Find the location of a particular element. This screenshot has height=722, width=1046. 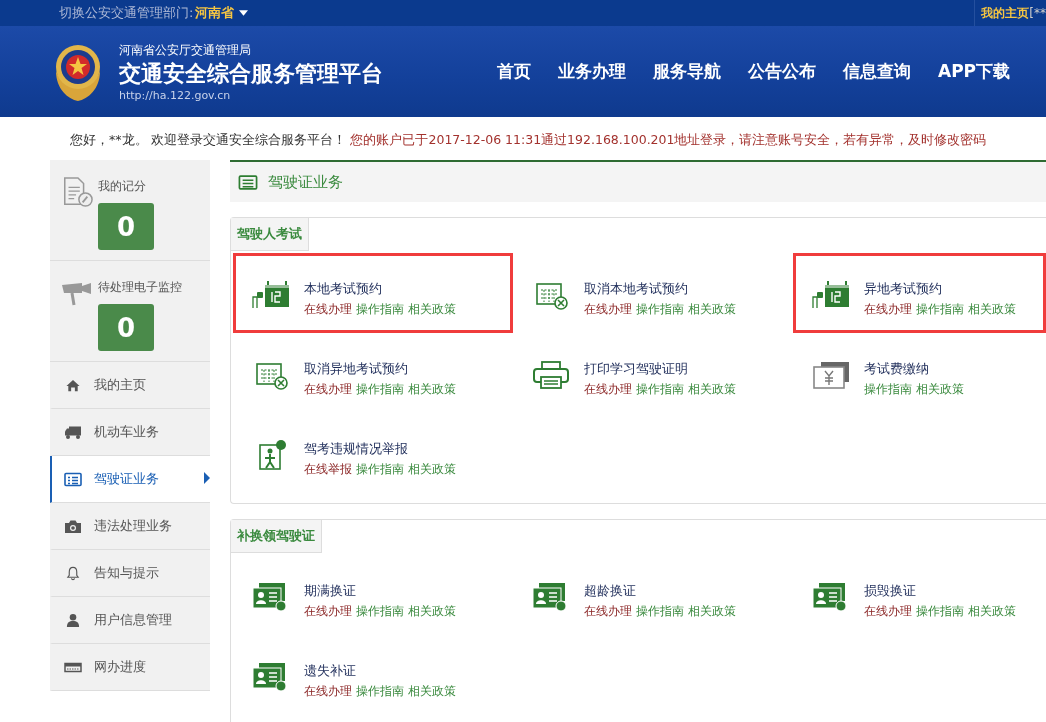

caret-icon is located at coordinates (244, 13).